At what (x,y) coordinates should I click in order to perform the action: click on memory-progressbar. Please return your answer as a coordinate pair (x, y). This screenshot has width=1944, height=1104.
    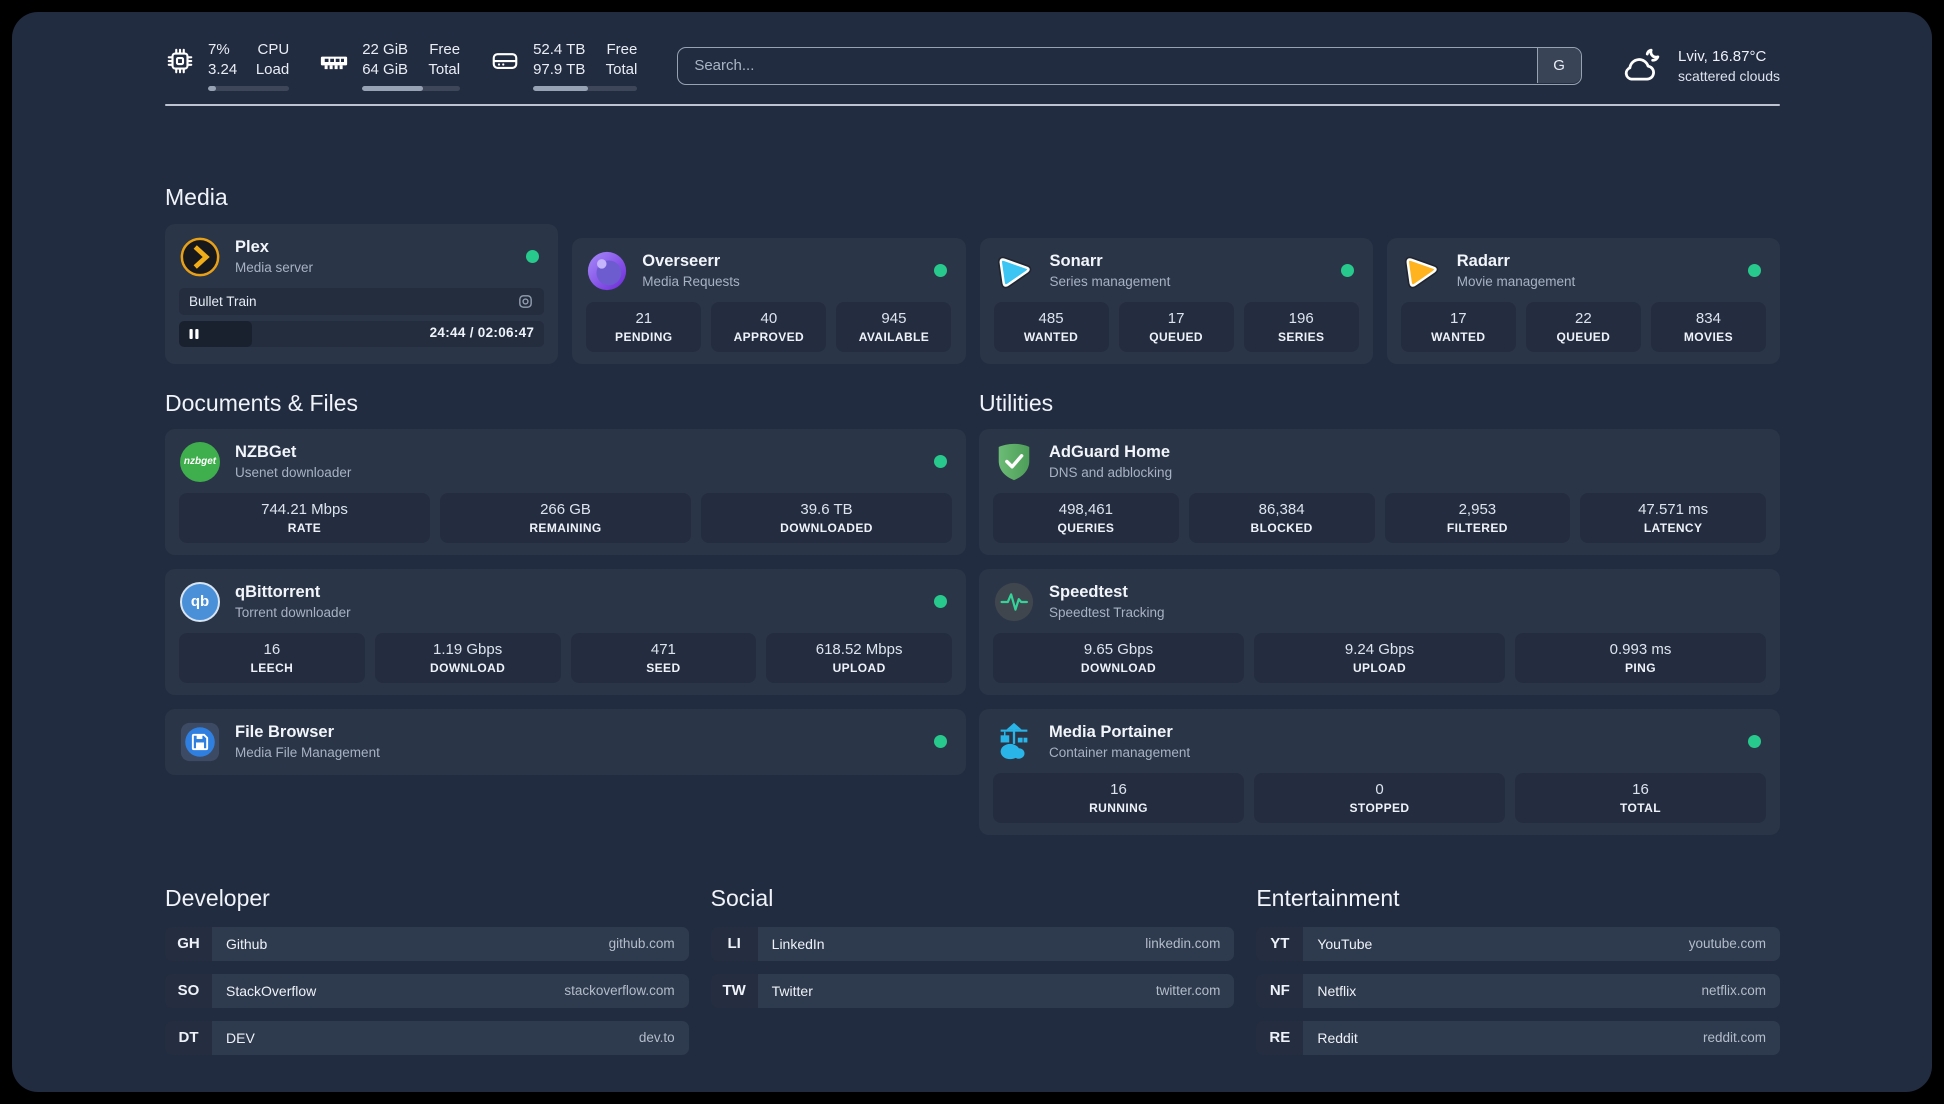
    Looking at the image, I should click on (411, 88).